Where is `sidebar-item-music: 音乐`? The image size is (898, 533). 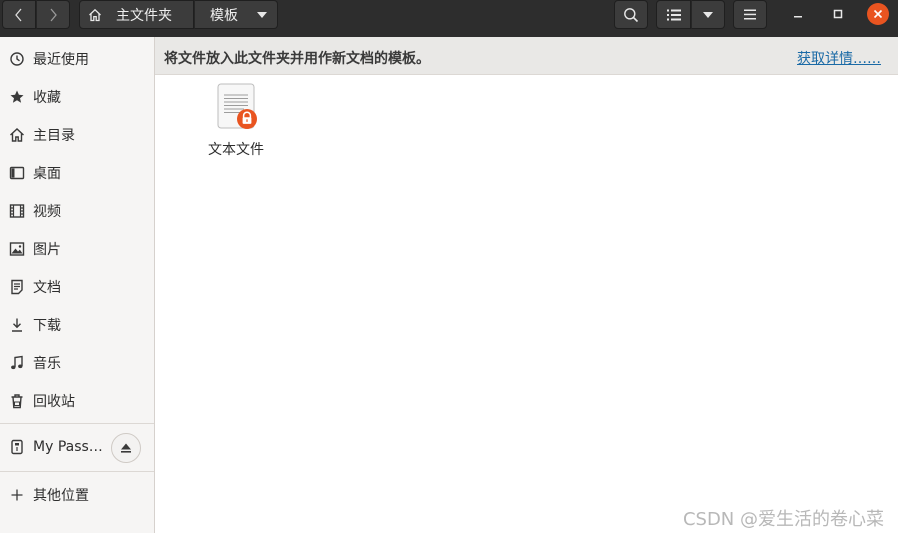
sidebar-item-music: 音乐 is located at coordinates (77, 363).